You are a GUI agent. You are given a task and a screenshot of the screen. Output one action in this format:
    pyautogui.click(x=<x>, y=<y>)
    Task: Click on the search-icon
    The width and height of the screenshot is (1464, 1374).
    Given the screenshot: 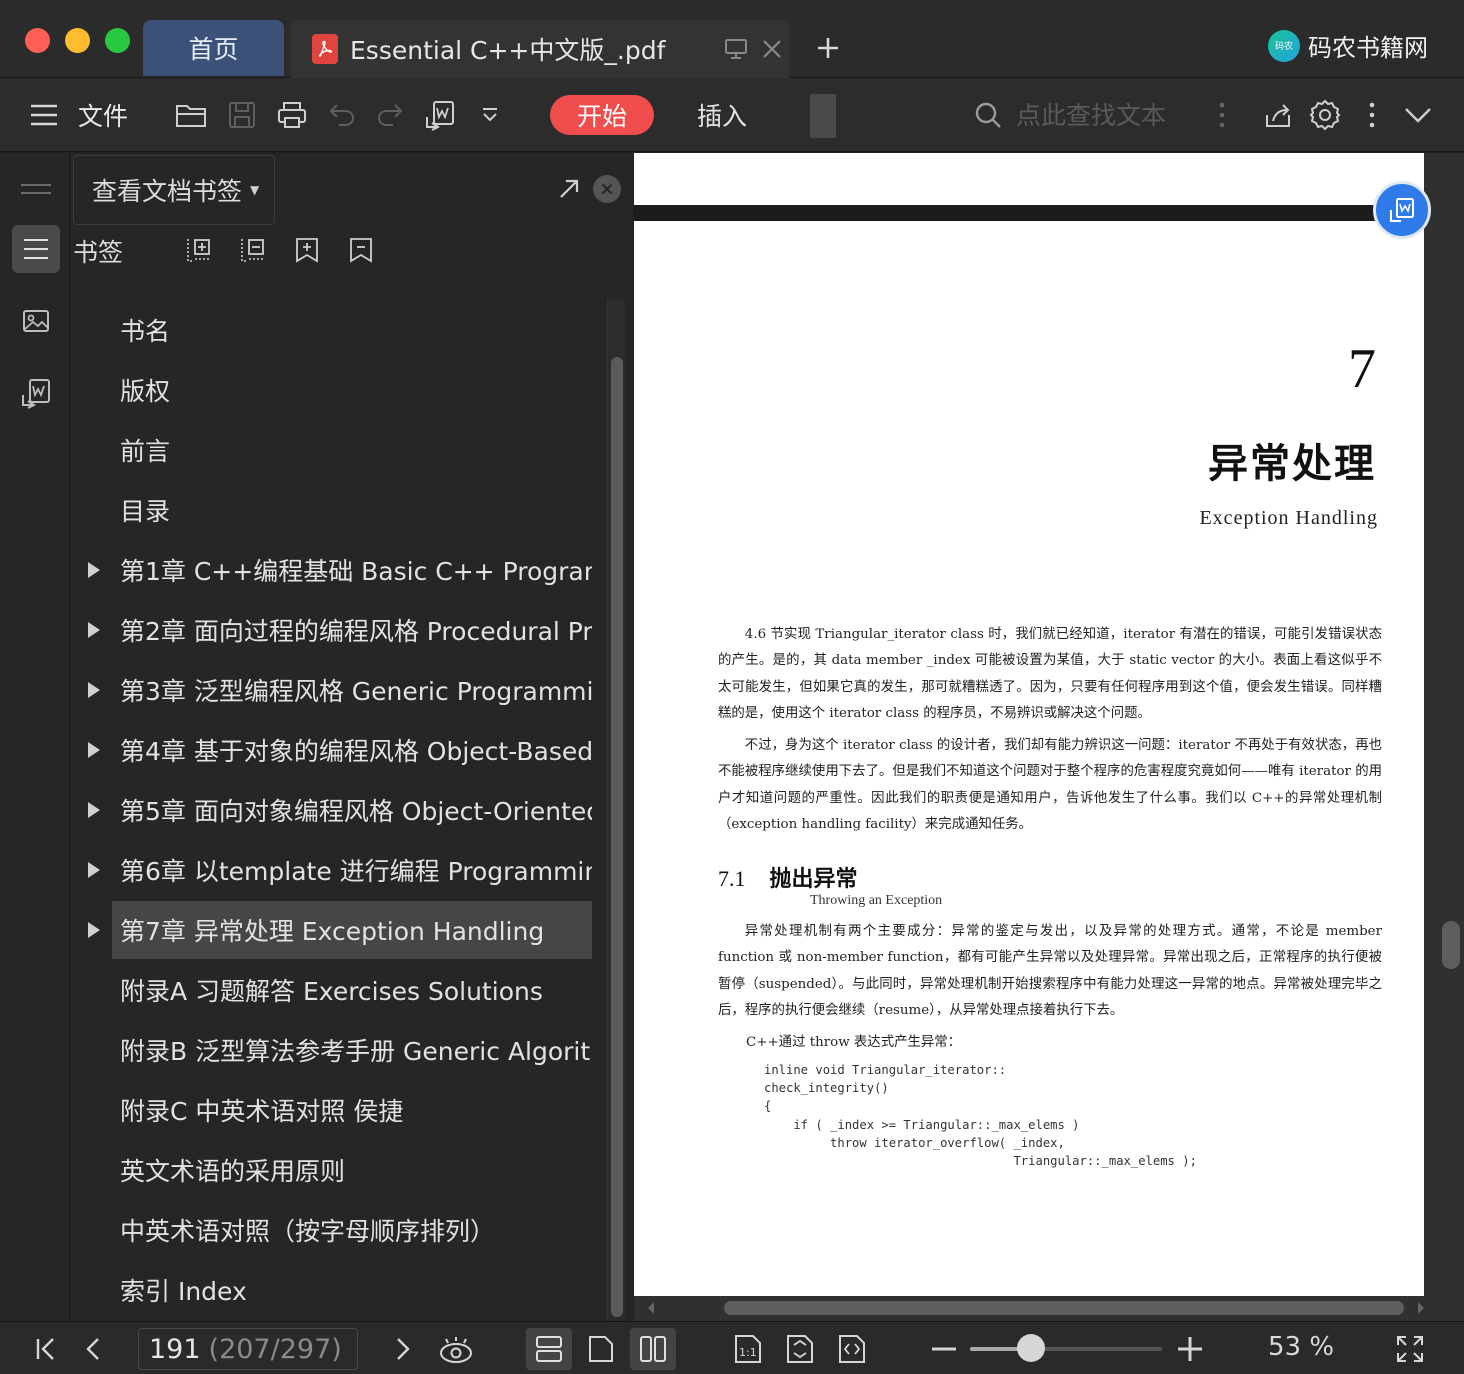 What is the action you would take?
    pyautogui.click(x=988, y=115)
    